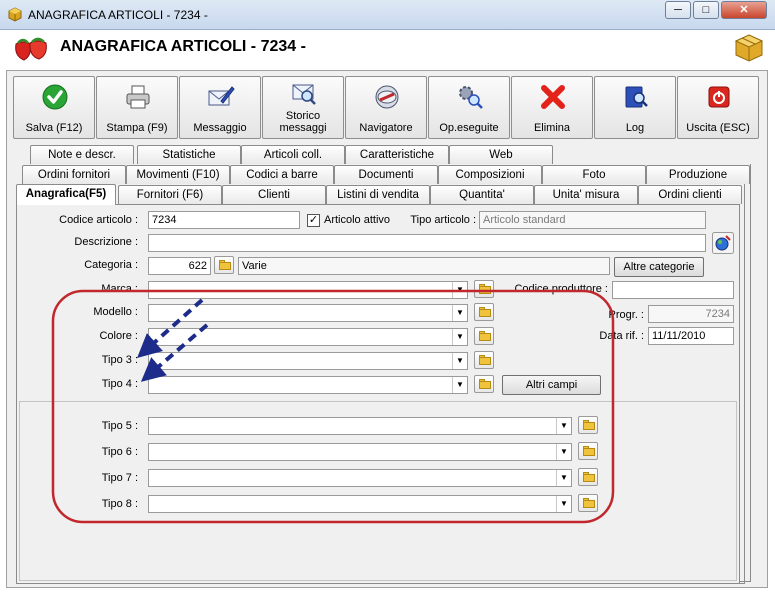 The image size is (775, 594). Describe the element at coordinates (119, 452) in the screenshot. I see `tipo6-label: Tipo 6 :` at that location.